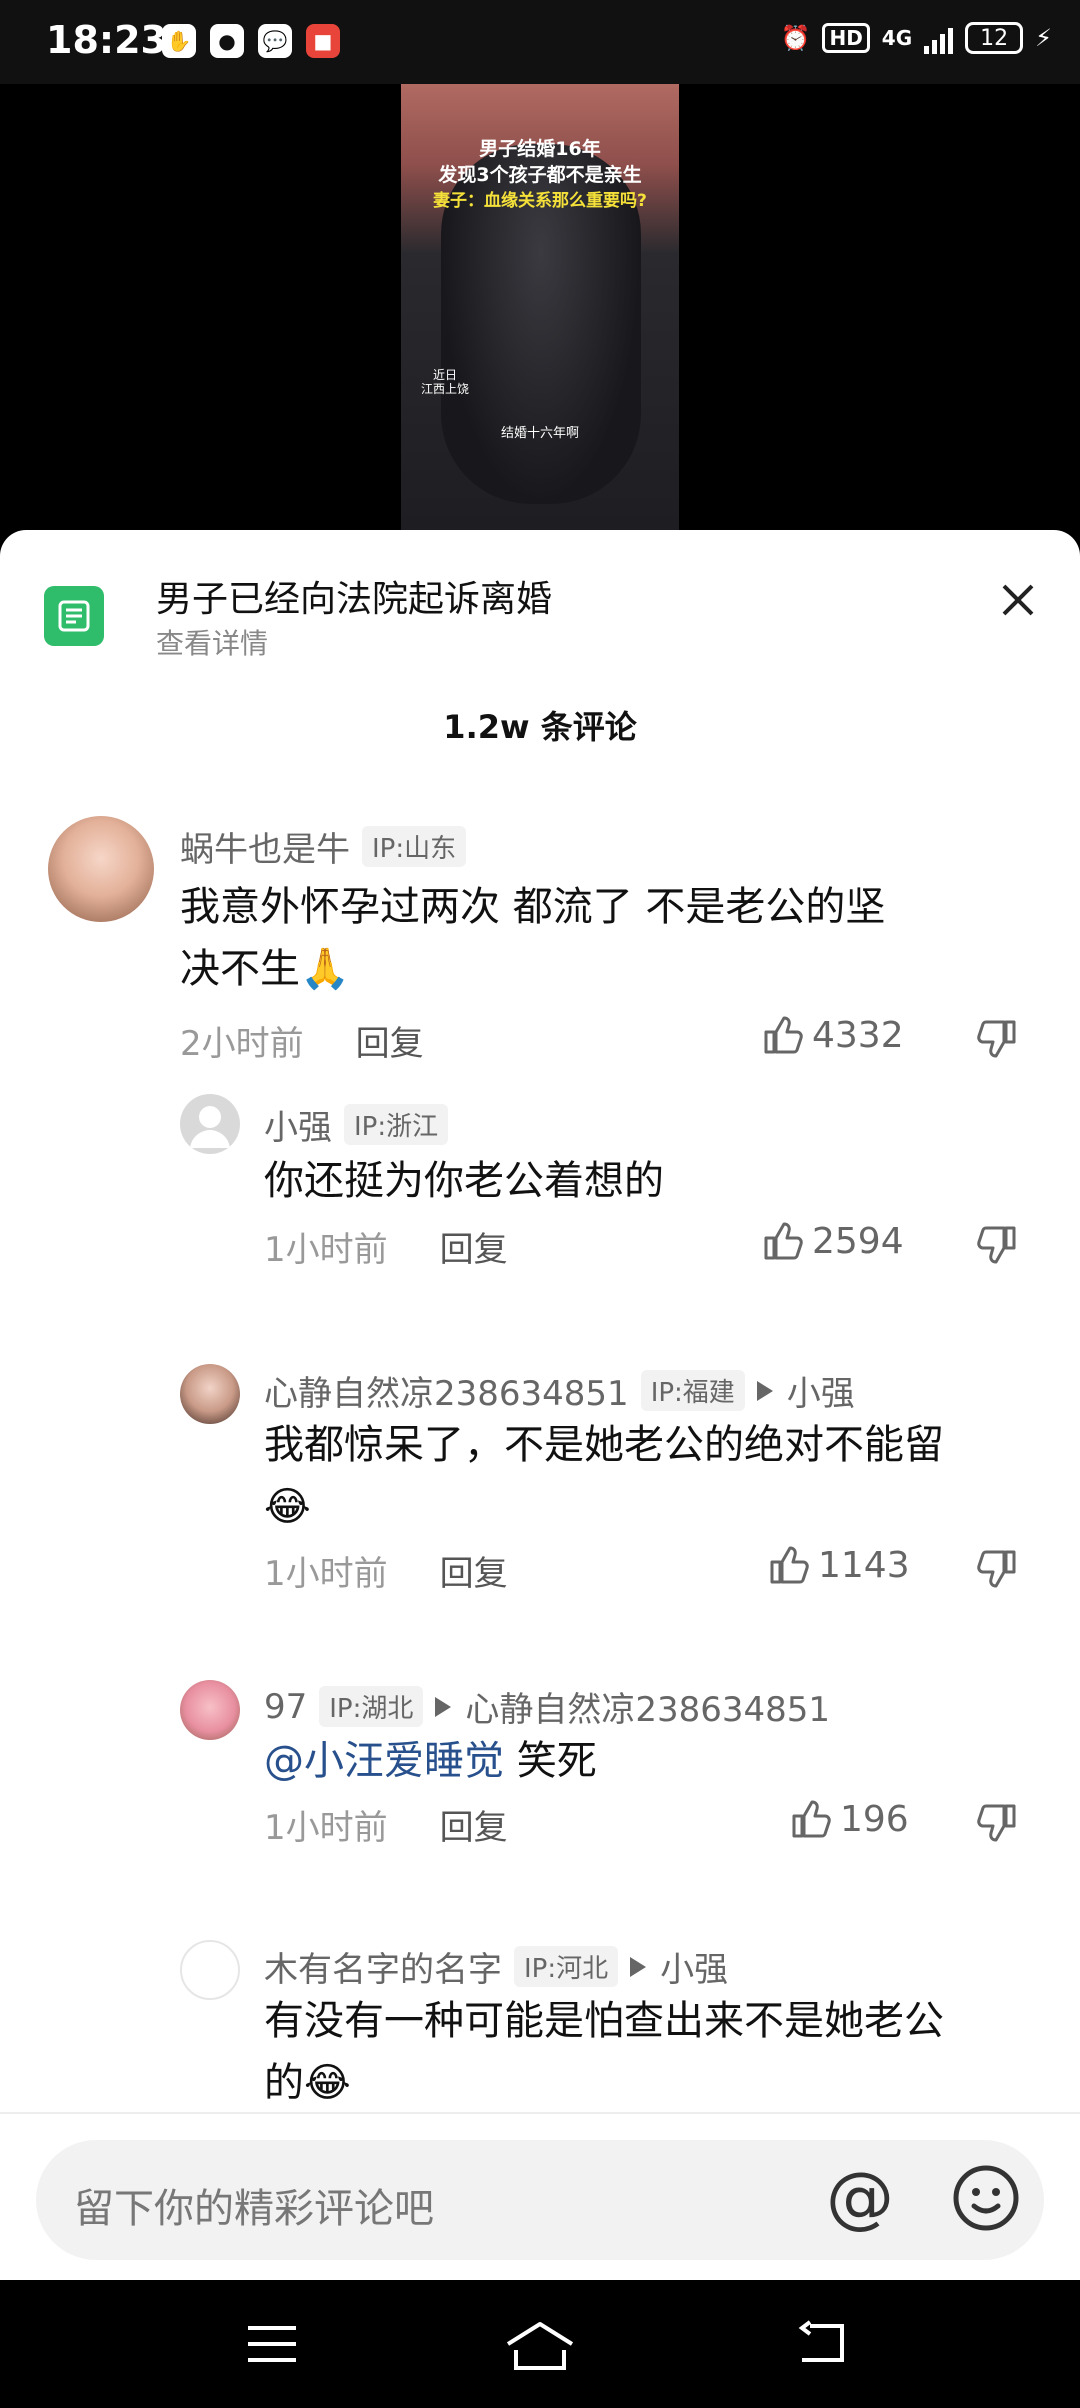 This screenshot has height=2408, width=1080. I want to click on comment-author: 小强 IP:浙江, so click(356, 1124).